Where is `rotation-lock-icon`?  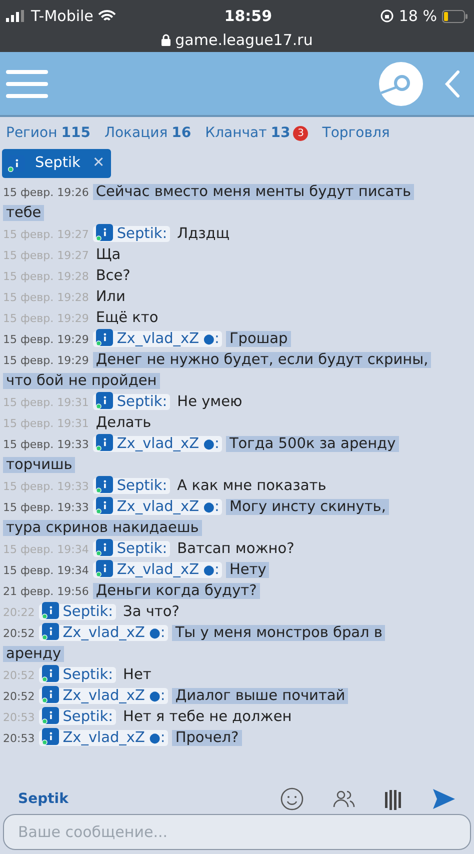
rotation-lock-icon is located at coordinates (387, 16).